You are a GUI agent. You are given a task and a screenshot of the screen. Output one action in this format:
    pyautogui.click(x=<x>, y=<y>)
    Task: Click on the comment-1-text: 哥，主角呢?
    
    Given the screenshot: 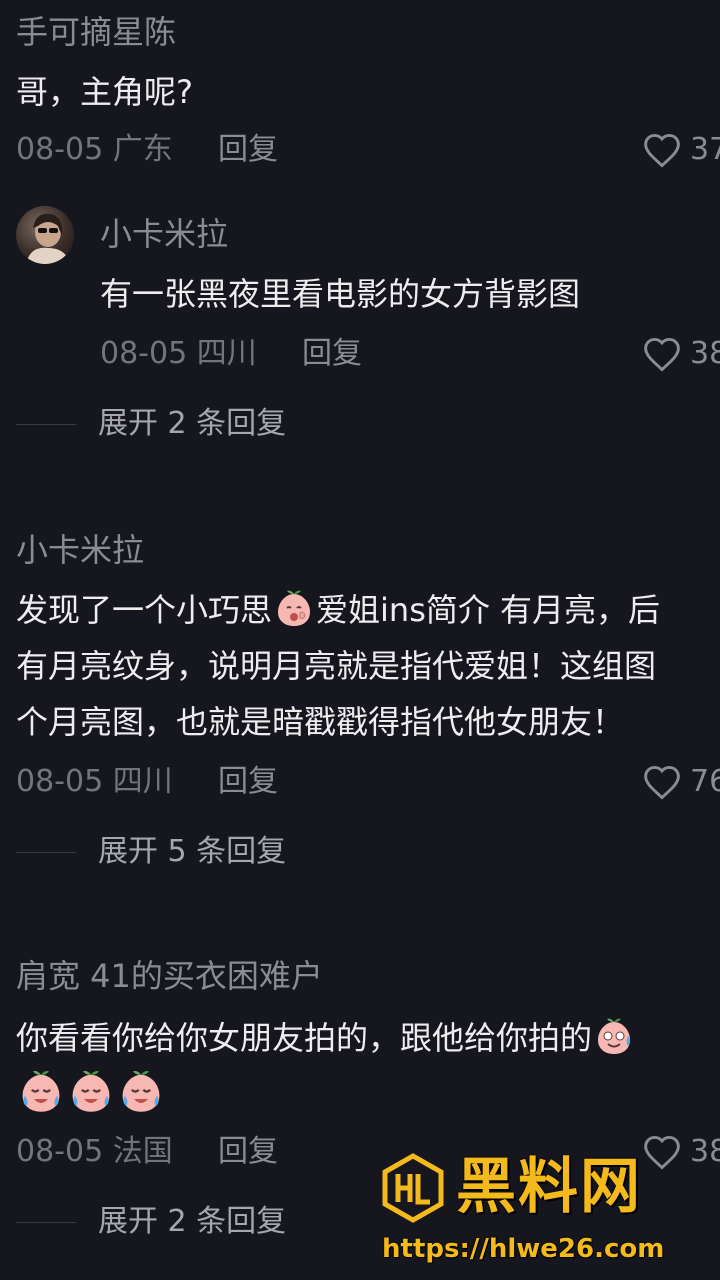 What is the action you would take?
    pyautogui.click(x=104, y=92)
    